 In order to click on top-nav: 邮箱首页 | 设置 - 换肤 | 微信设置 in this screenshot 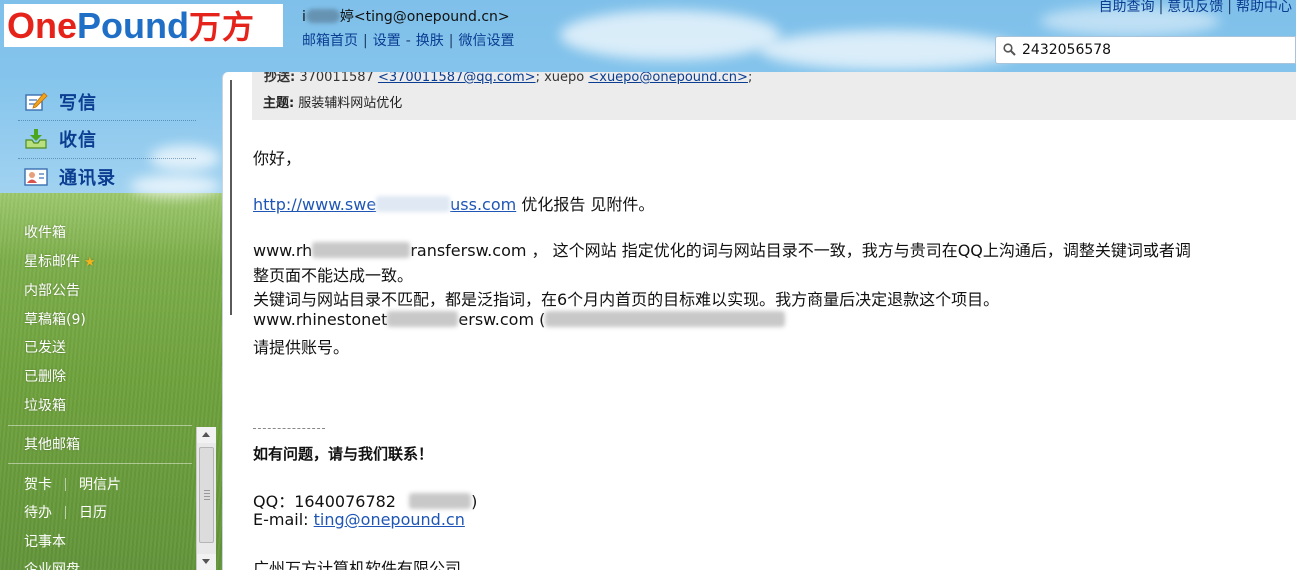, I will do `click(408, 41)`.